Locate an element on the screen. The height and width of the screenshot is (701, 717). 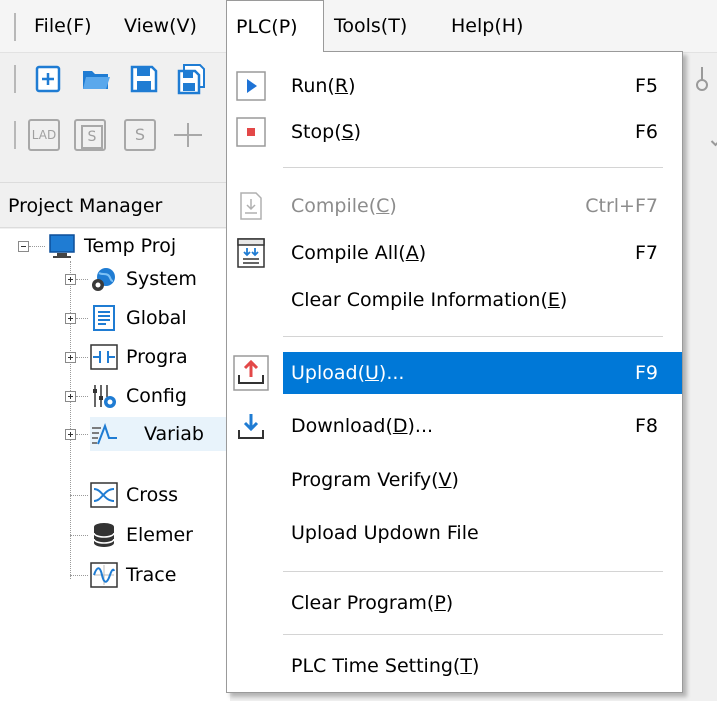
menu-bar: File(F) View(V) PLC(P) Tools(T) Help(H) is located at coordinates (358, 26).